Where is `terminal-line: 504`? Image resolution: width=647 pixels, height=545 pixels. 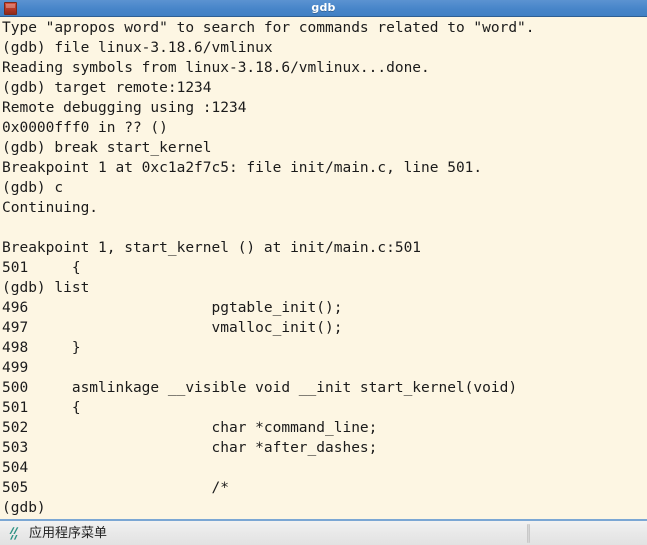
terminal-line: 504 is located at coordinates (15, 468).